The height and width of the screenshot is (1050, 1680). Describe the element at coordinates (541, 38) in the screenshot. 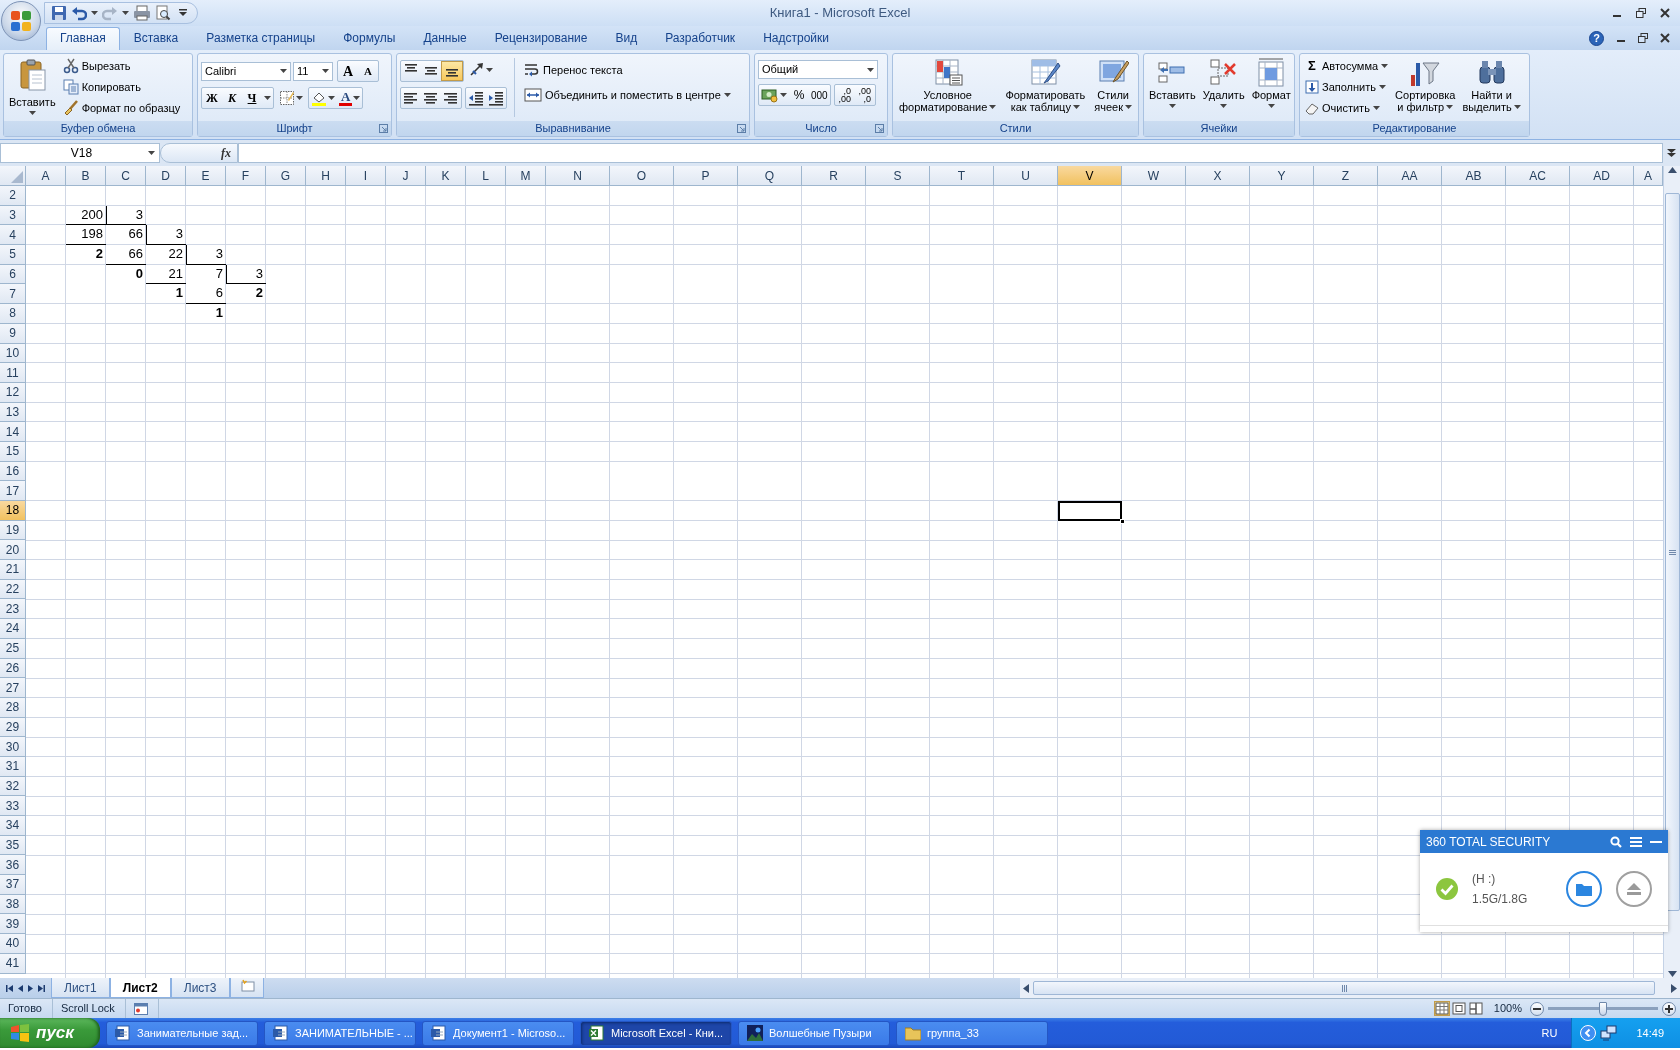

I see `ribbon-tab: Рецензирование` at that location.